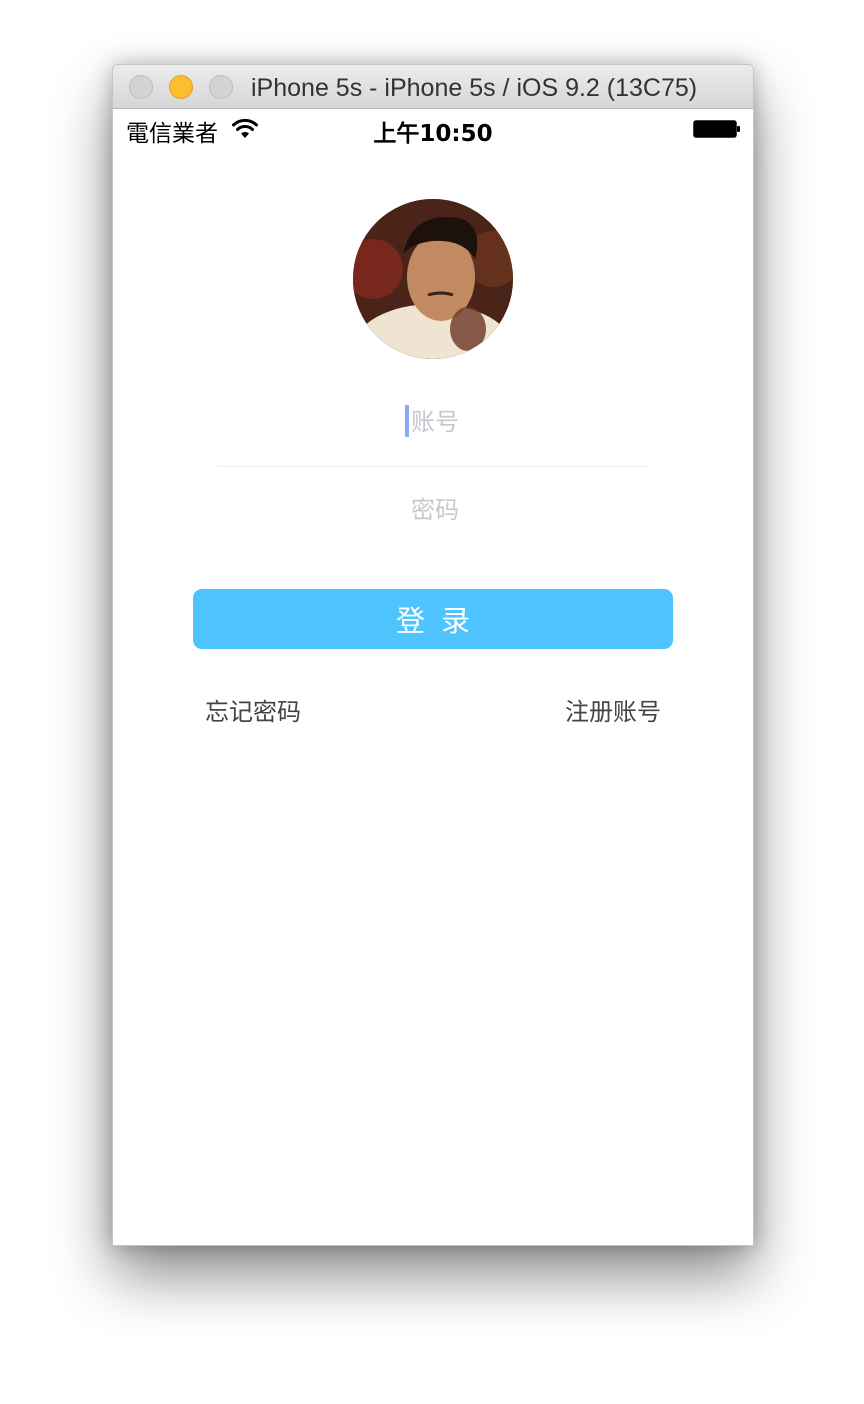  I want to click on window-title: iPhone 5s - iPhone 5s / iOS 9.2 (13C75), so click(474, 88).